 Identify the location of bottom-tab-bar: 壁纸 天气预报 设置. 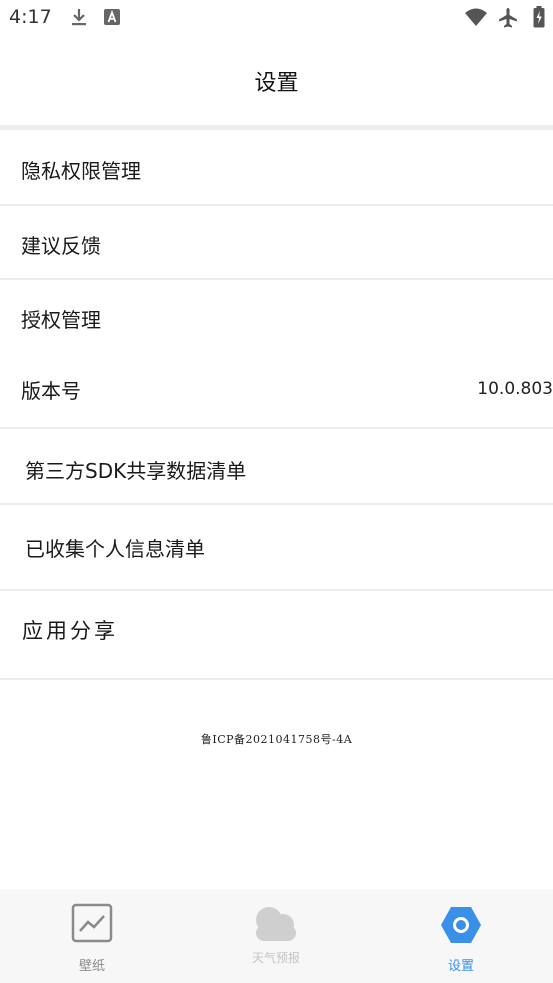
(276, 936).